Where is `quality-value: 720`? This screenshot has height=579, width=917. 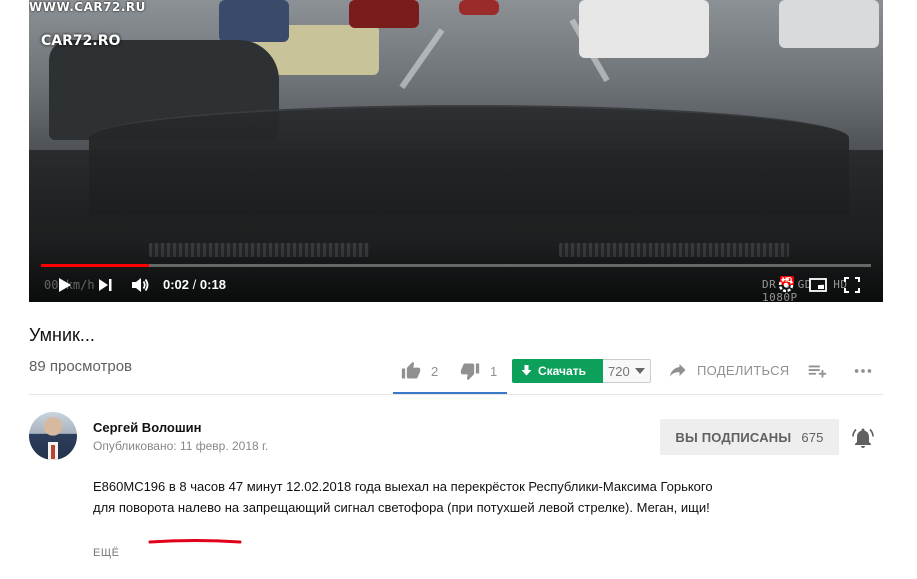 quality-value: 720 is located at coordinates (619, 371).